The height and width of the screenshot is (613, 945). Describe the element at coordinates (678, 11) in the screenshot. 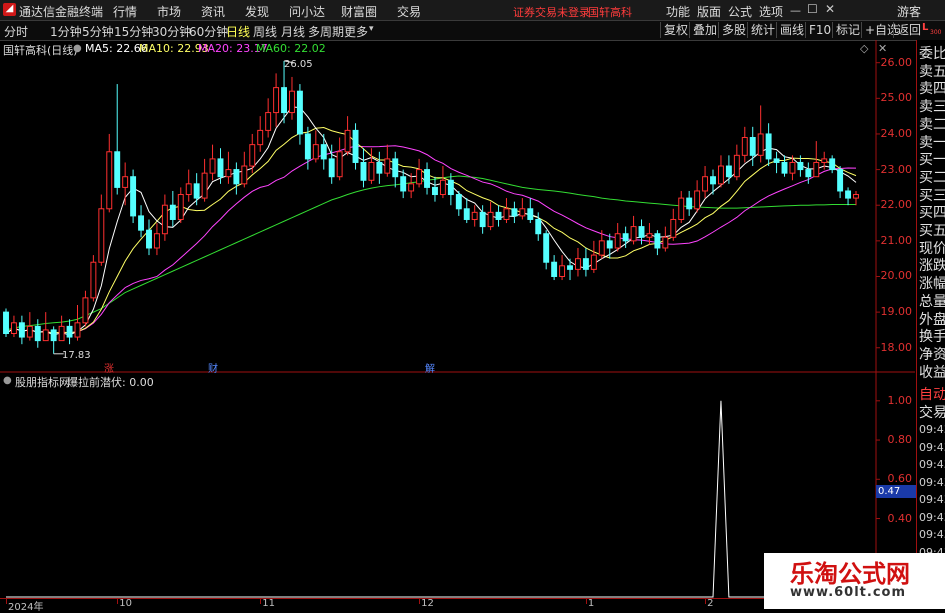

I see `menu-function: 功能` at that location.